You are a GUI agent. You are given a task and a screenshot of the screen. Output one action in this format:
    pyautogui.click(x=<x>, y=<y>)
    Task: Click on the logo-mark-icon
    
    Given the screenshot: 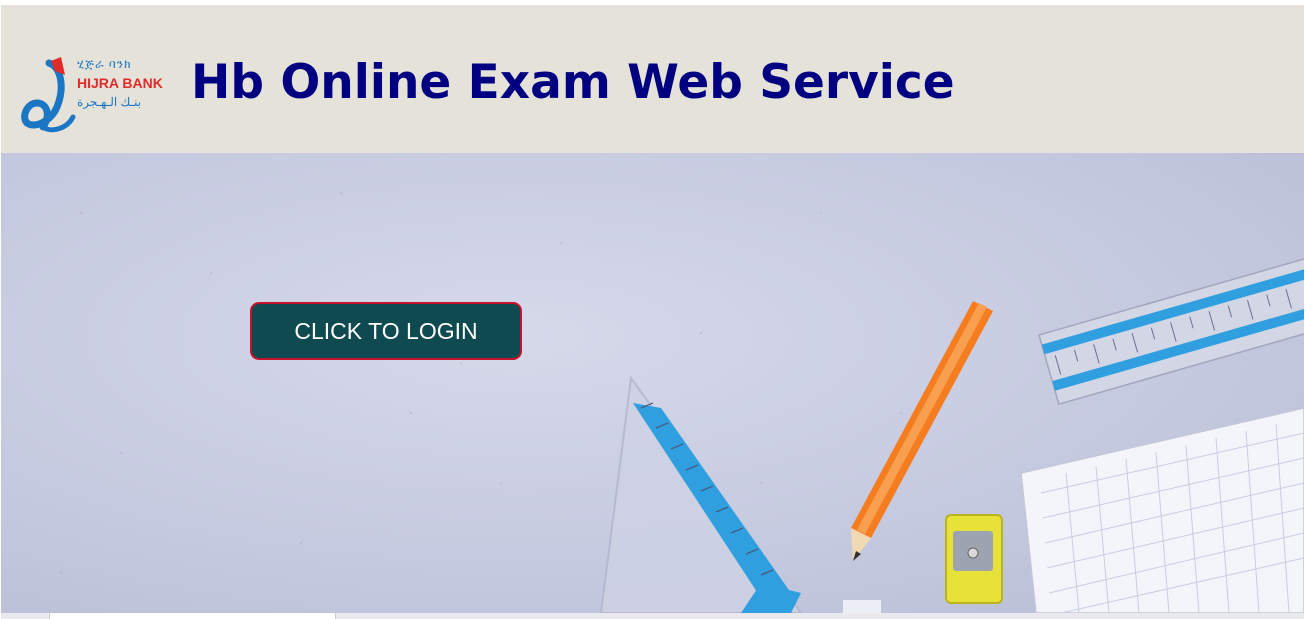 What is the action you would take?
    pyautogui.click(x=48, y=95)
    